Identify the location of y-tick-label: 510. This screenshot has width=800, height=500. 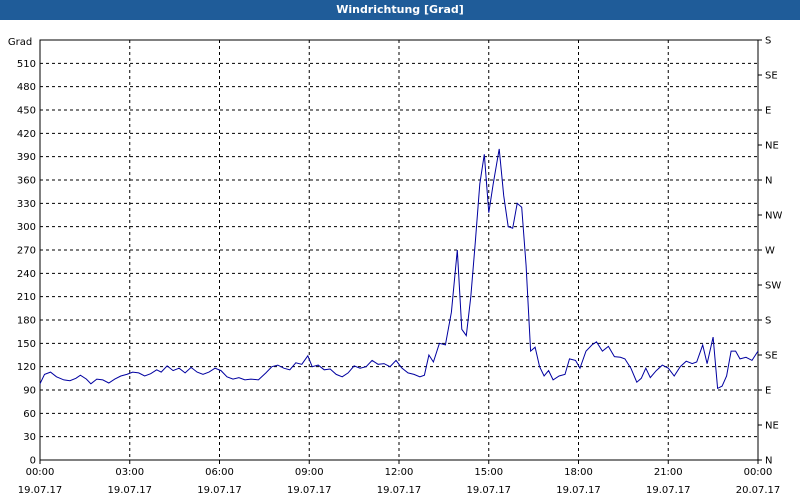
(26, 64).